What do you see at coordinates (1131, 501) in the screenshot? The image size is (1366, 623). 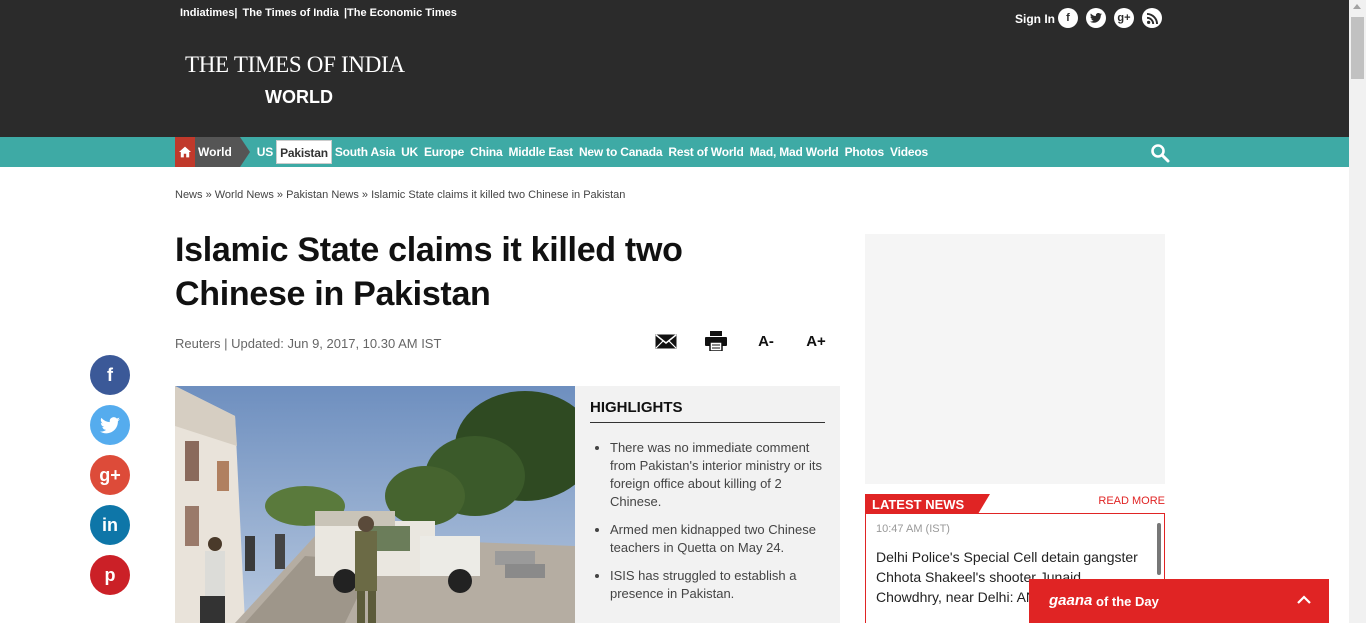 I see `read-more-link: READ MORE` at bounding box center [1131, 501].